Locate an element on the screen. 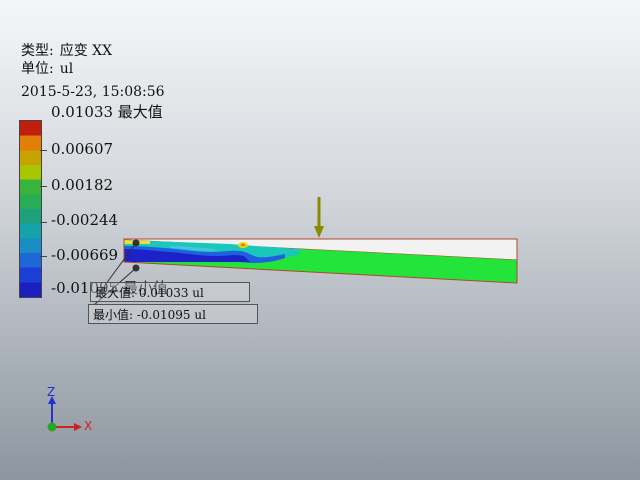  axis-z-label: Z is located at coordinates (51, 392).